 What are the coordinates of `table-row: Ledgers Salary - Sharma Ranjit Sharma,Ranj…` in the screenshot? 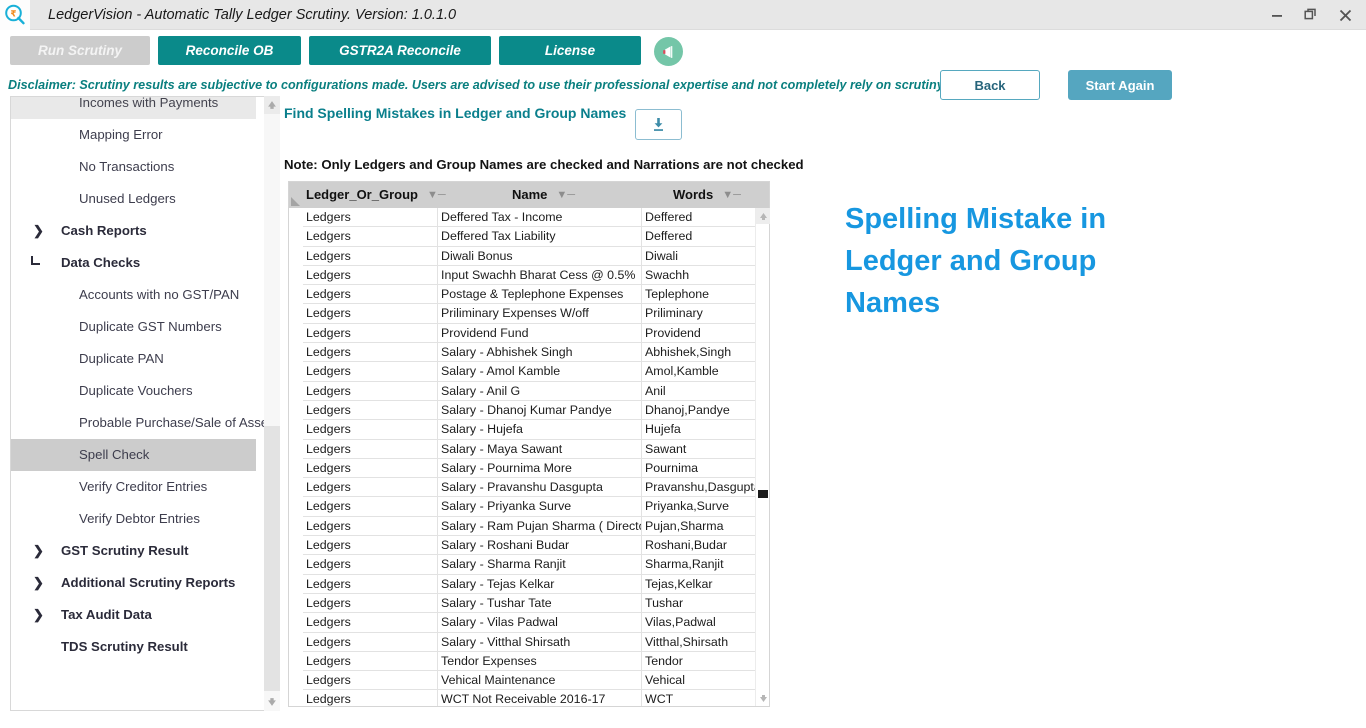 It's located at (529, 565).